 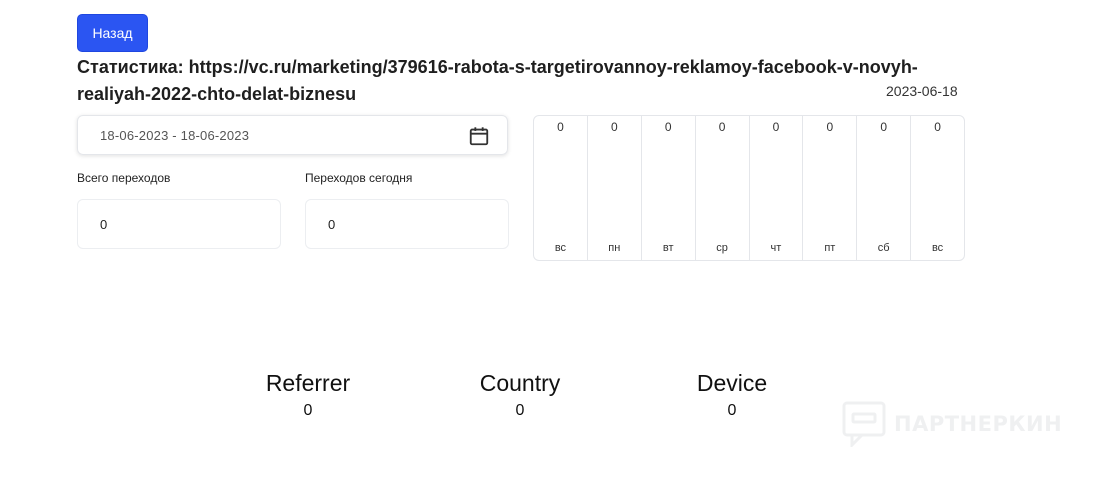 I want to click on watermark-logo-icon, so click(x=864, y=424).